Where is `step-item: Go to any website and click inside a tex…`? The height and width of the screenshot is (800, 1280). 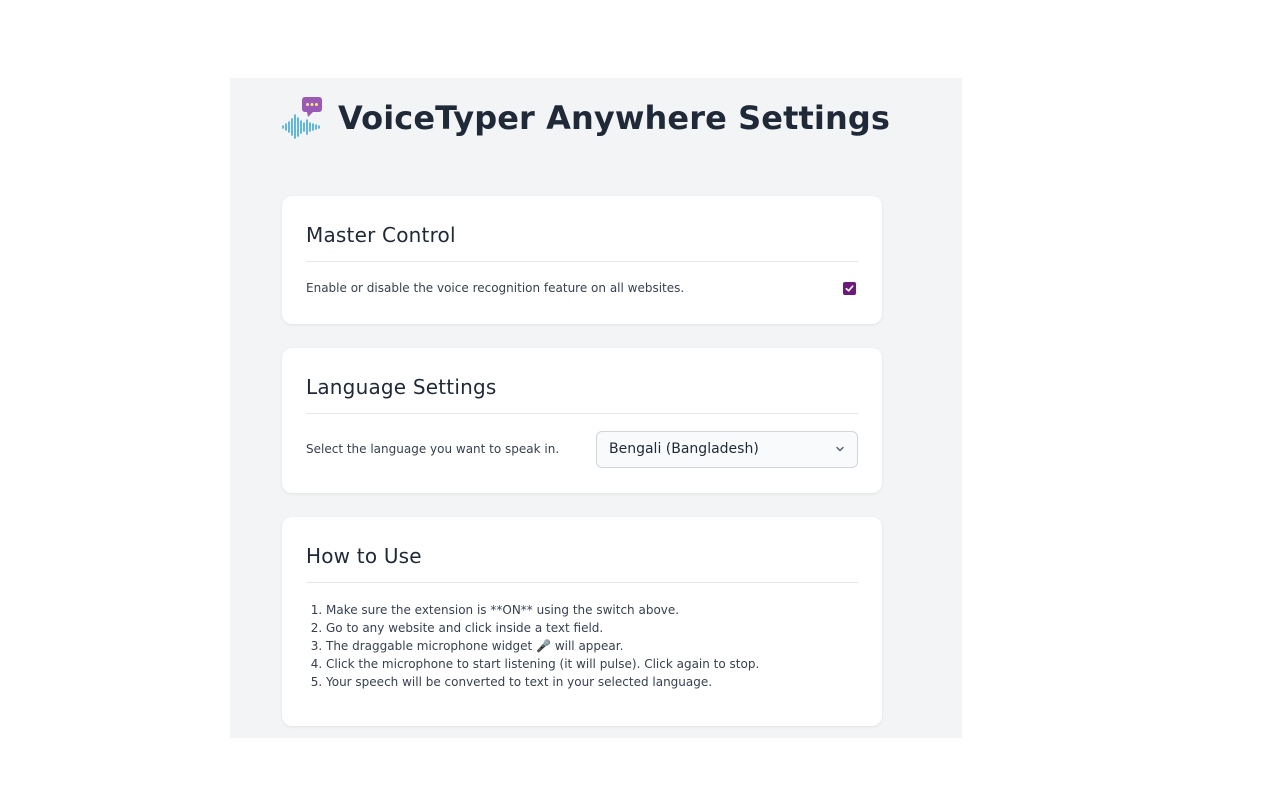
step-item: Go to any website and click inside a tex… is located at coordinates (592, 628).